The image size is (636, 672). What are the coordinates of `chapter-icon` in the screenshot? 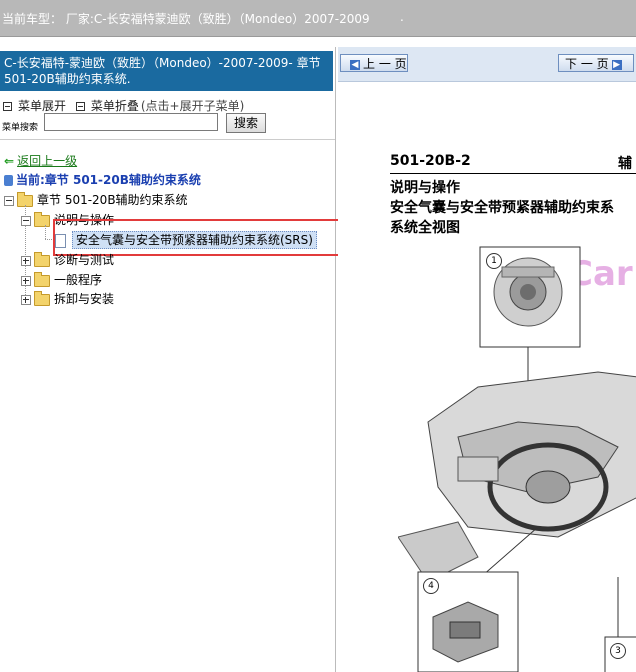 It's located at (8, 180).